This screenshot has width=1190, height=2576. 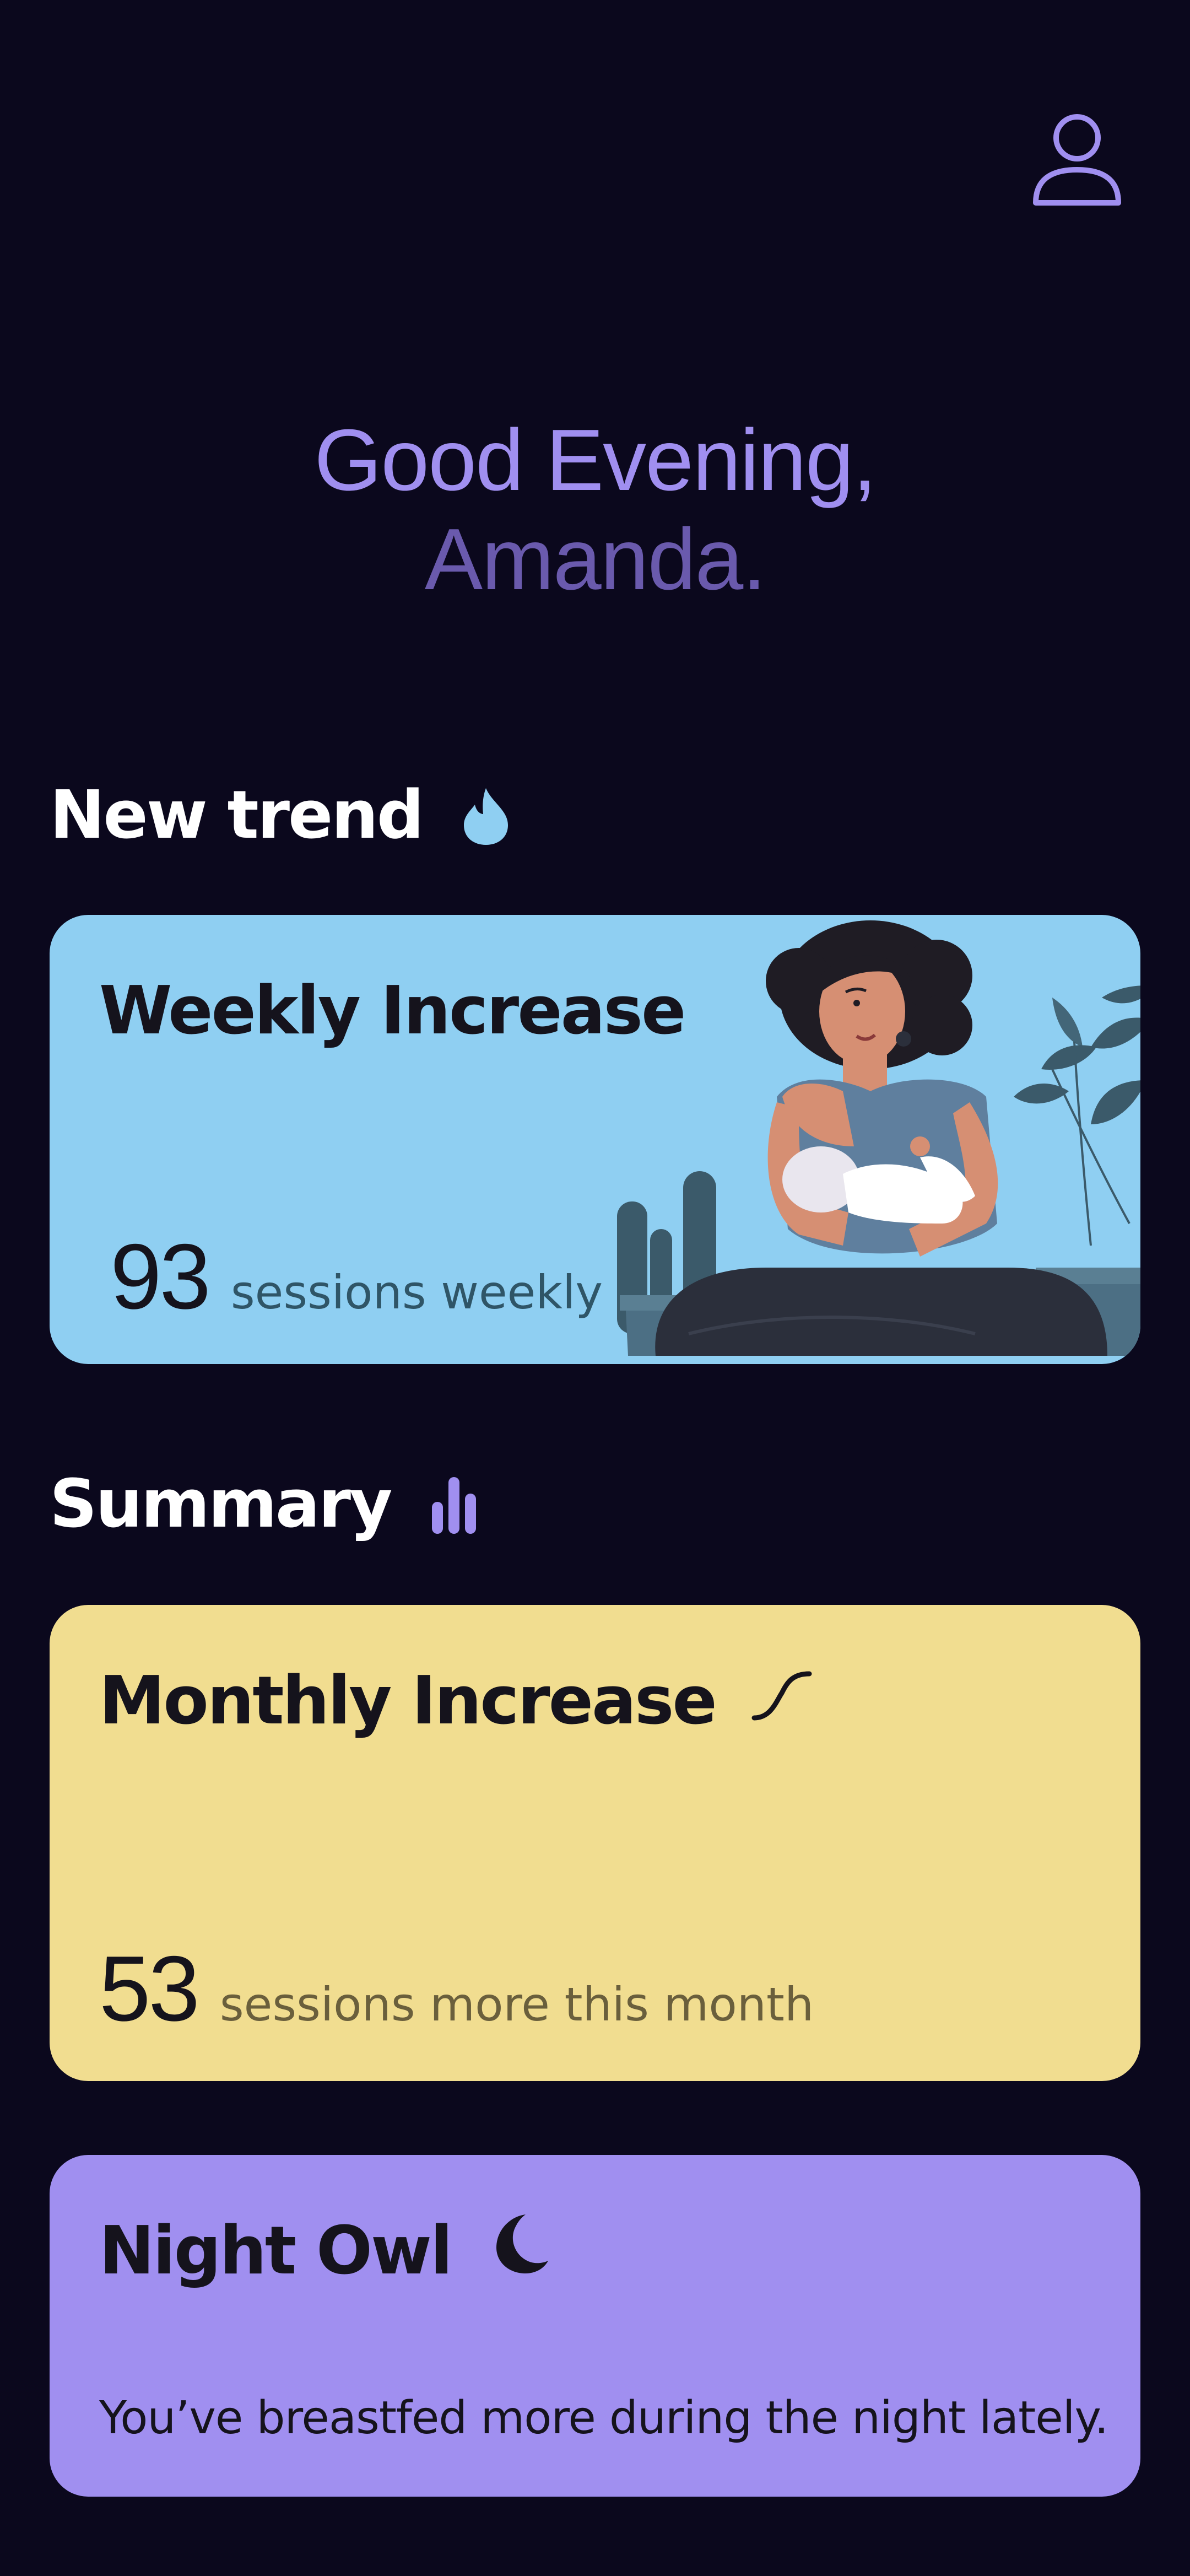 I want to click on trend-section-heading: New trend, so click(x=280, y=816).